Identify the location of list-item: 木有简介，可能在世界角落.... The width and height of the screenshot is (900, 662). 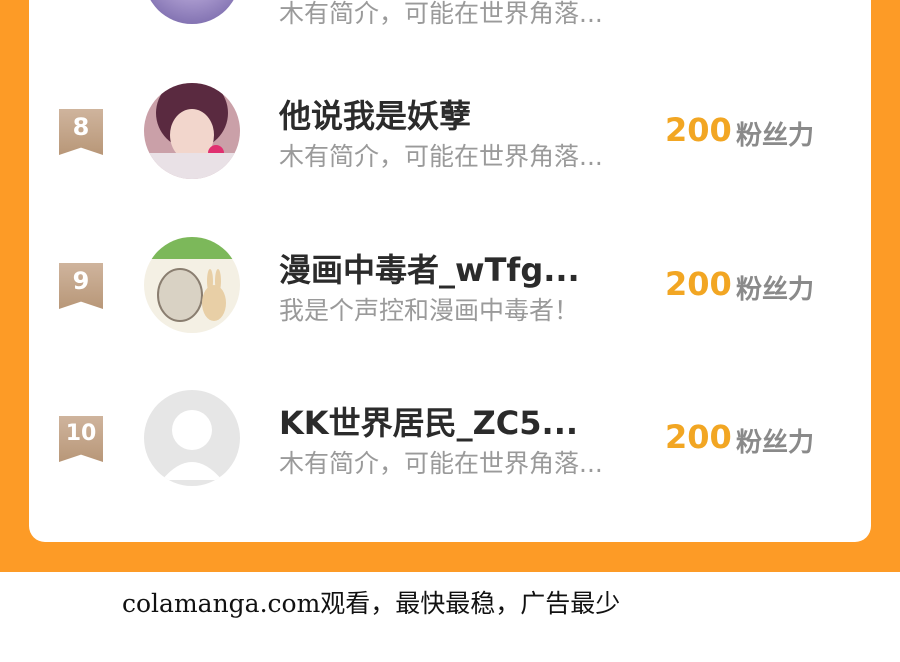
(450, 25).